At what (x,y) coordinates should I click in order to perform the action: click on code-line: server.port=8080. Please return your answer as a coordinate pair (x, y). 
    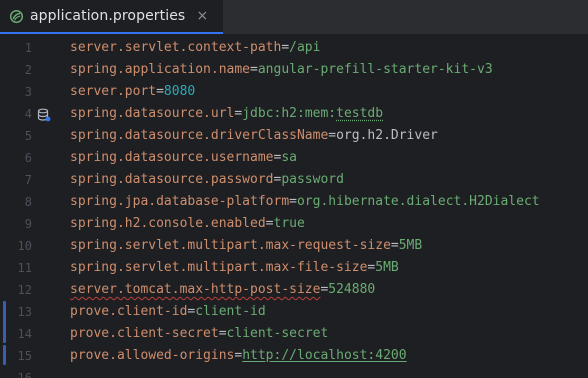
    Looking at the image, I should click on (132, 92).